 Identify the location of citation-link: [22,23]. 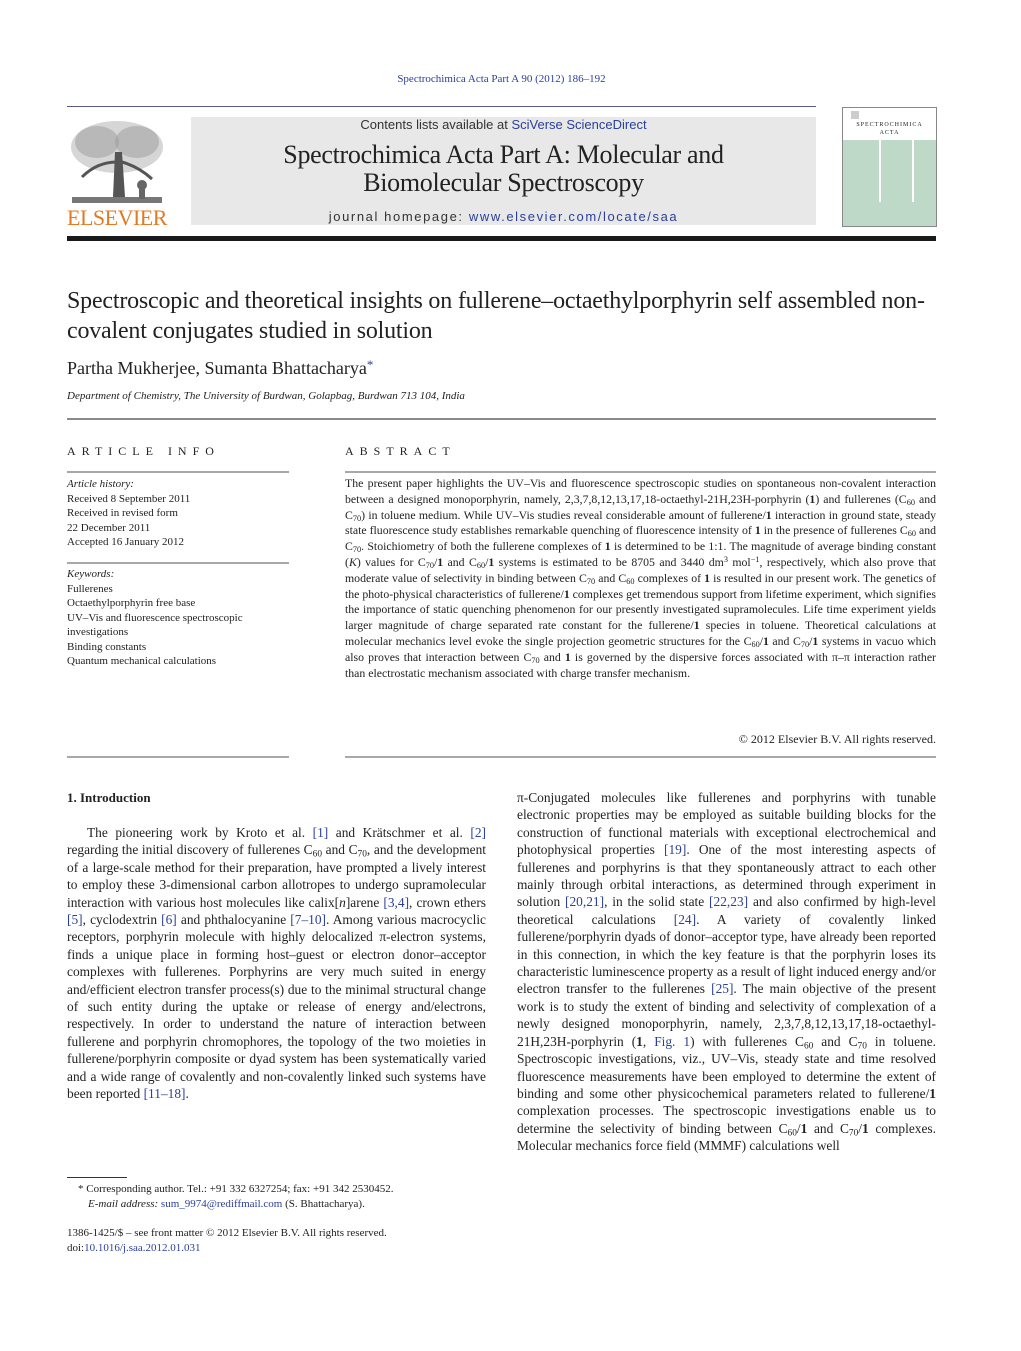
(728, 901).